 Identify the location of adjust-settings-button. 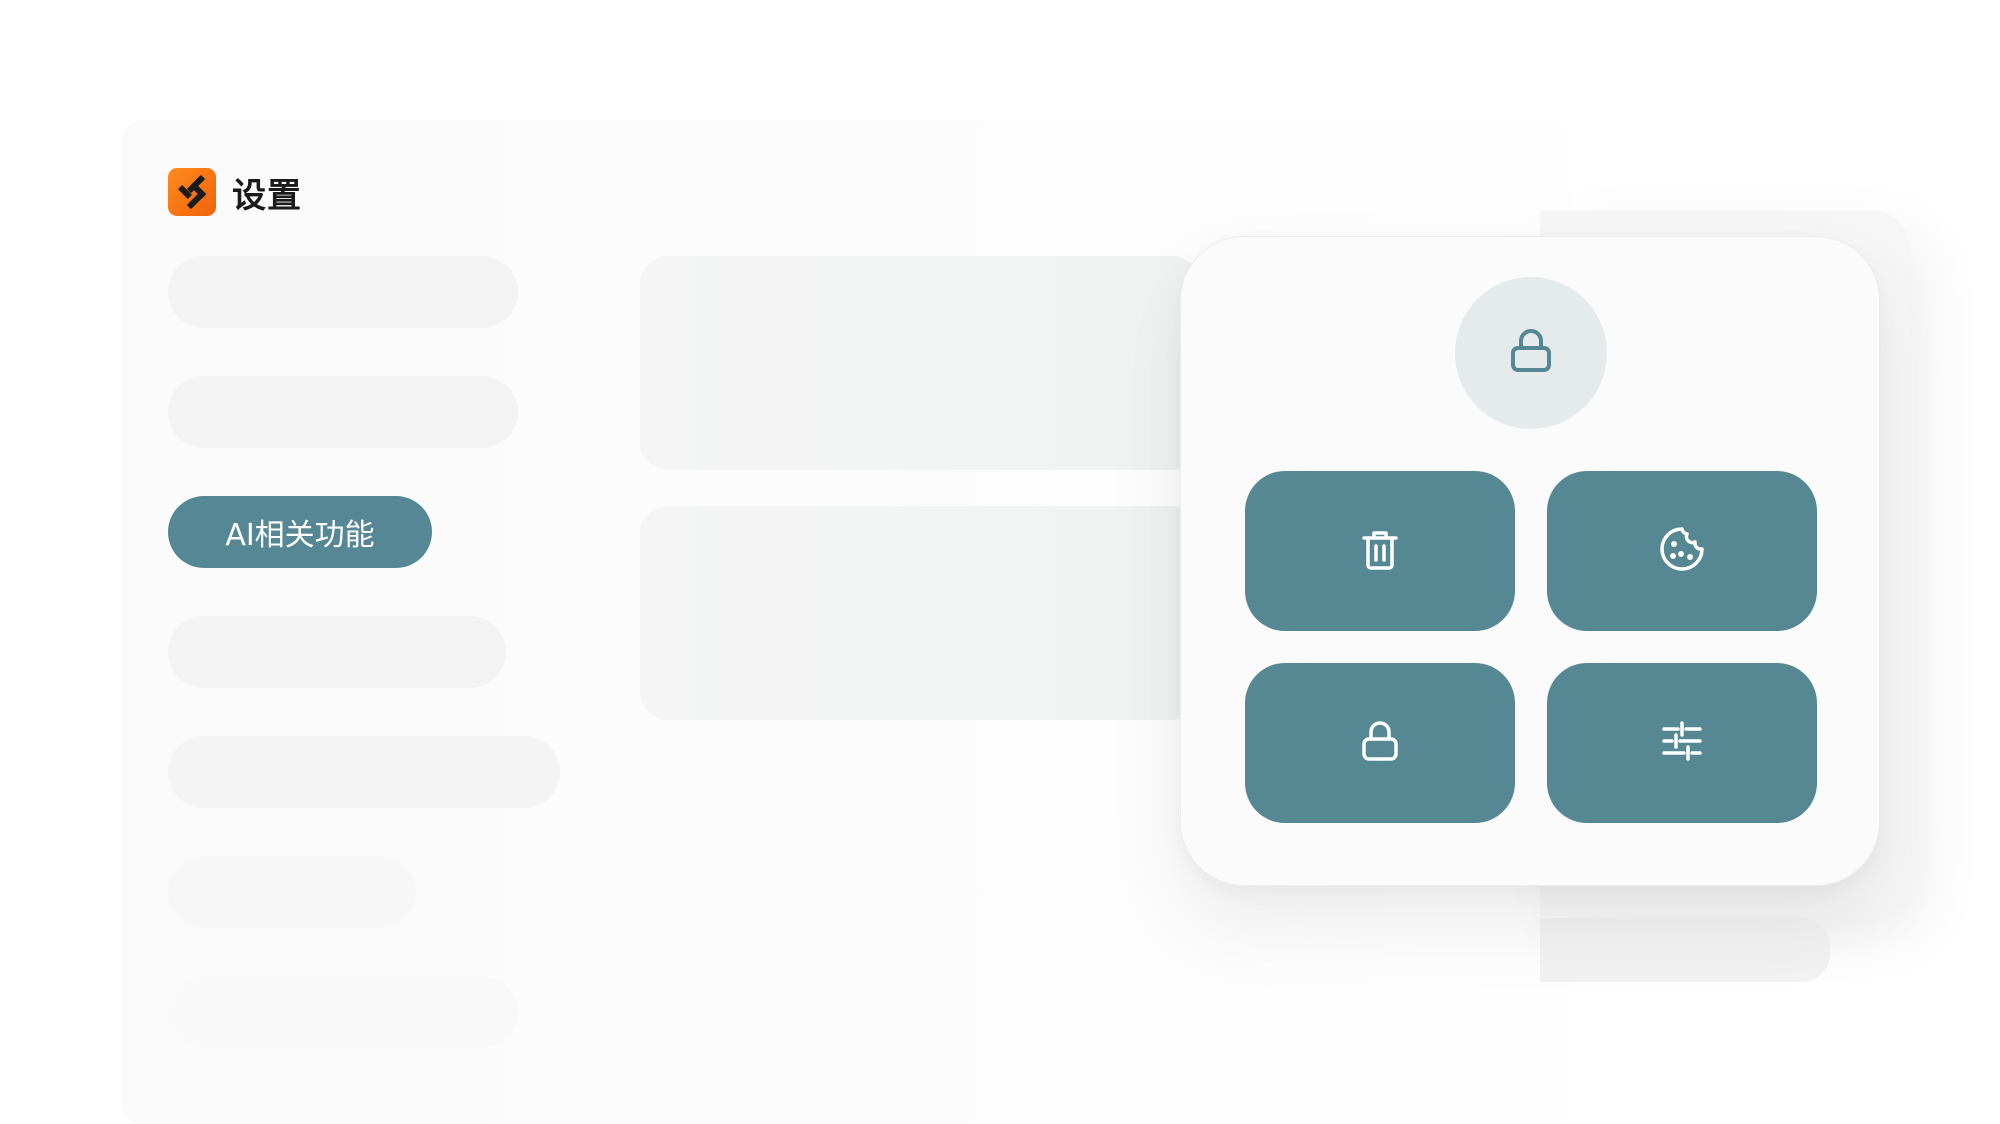
(1682, 743).